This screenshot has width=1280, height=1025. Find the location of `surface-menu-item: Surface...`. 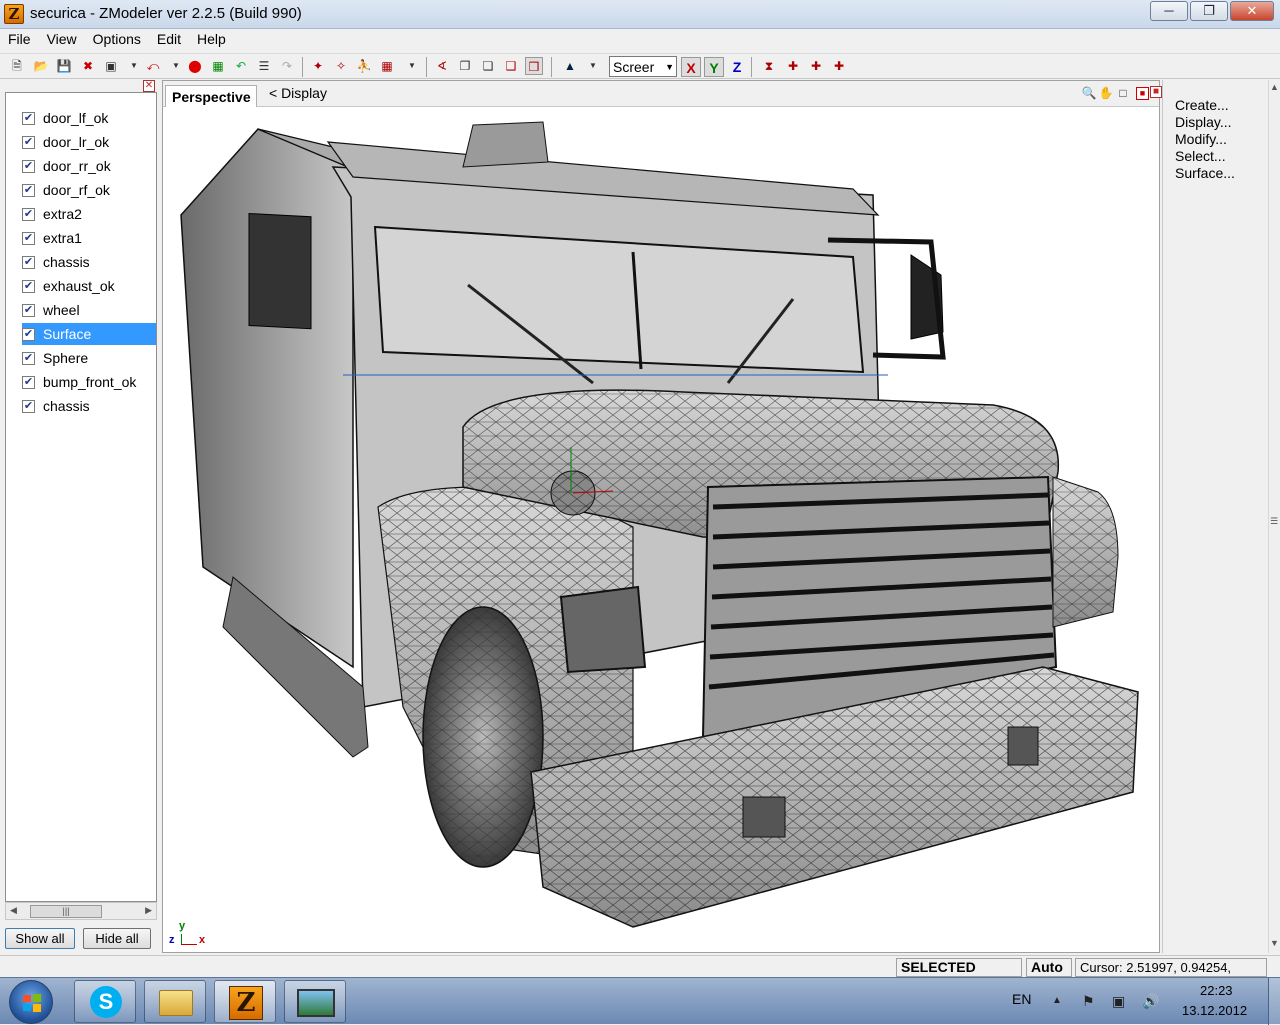

surface-menu-item: Surface... is located at coordinates (1205, 173).